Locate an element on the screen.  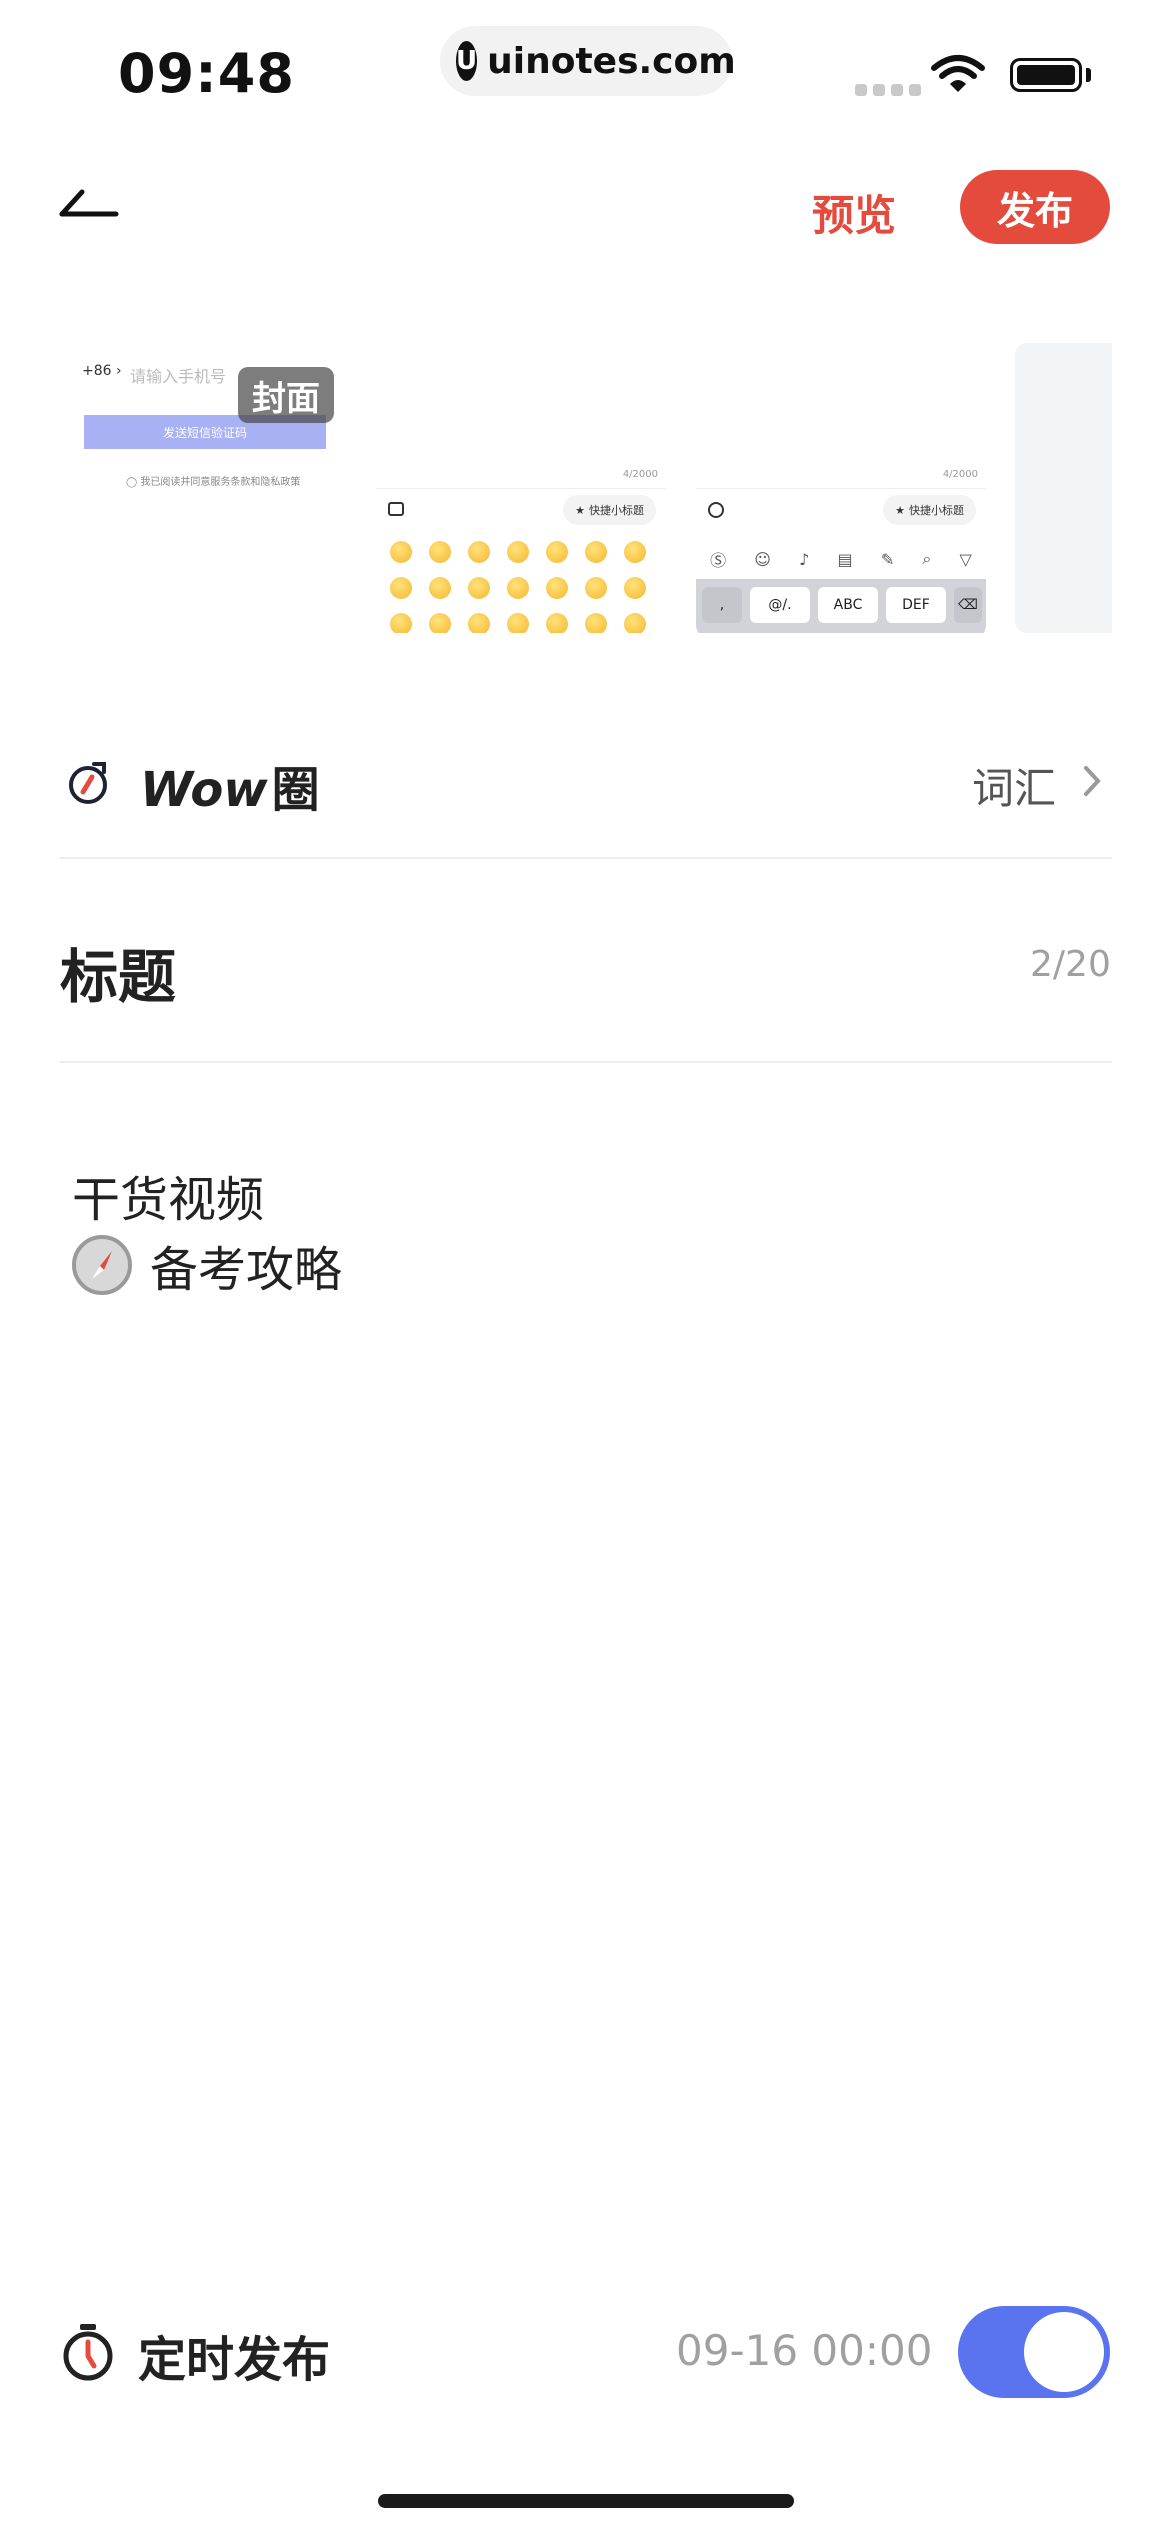
url-pill: U uinotes.com is located at coordinates (588, 61).